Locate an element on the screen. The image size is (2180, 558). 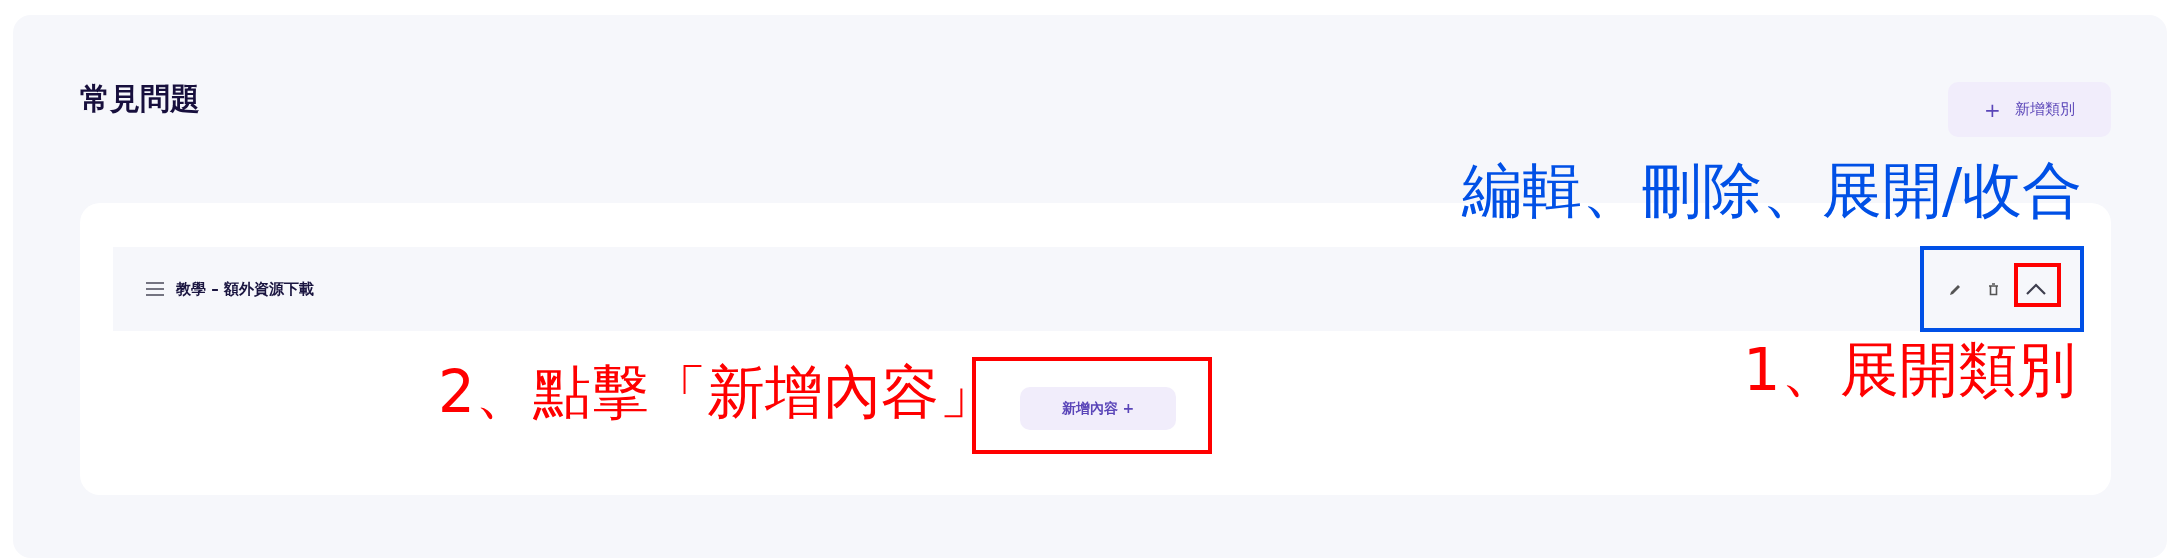
annotation-label: 2、點擊「新增內容」 is located at coordinates (717, 392).